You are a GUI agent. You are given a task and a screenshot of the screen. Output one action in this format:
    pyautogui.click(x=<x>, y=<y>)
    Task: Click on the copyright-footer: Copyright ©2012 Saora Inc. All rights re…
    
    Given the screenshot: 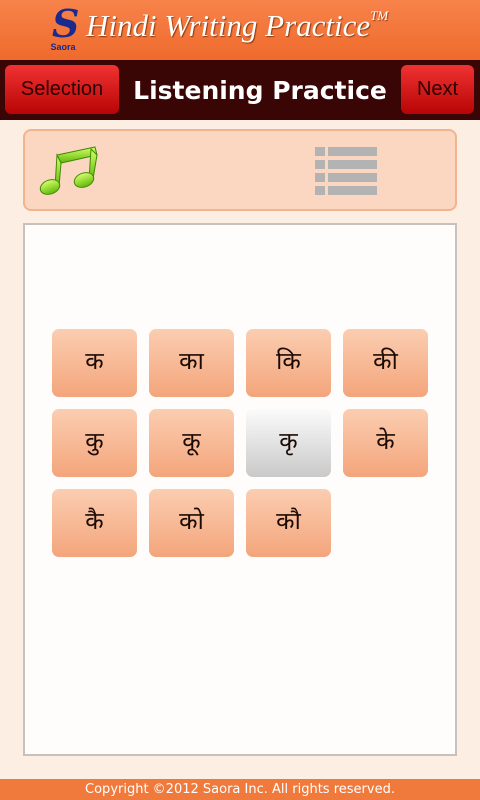 What is the action you would take?
    pyautogui.click(x=240, y=789)
    